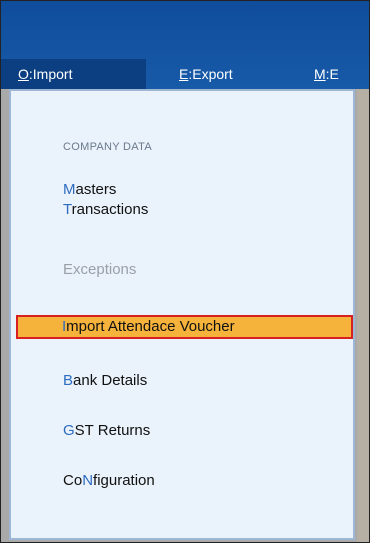  What do you see at coordinates (124, 480) in the screenshot?
I see `configuration-label: figuration` at bounding box center [124, 480].